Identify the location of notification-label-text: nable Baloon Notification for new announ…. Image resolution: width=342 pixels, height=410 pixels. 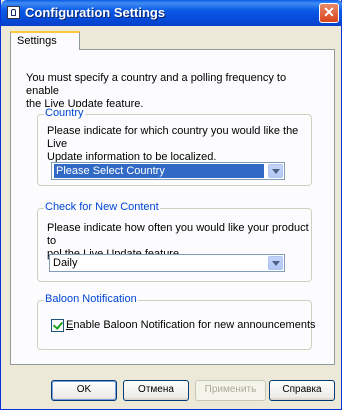
(194, 325).